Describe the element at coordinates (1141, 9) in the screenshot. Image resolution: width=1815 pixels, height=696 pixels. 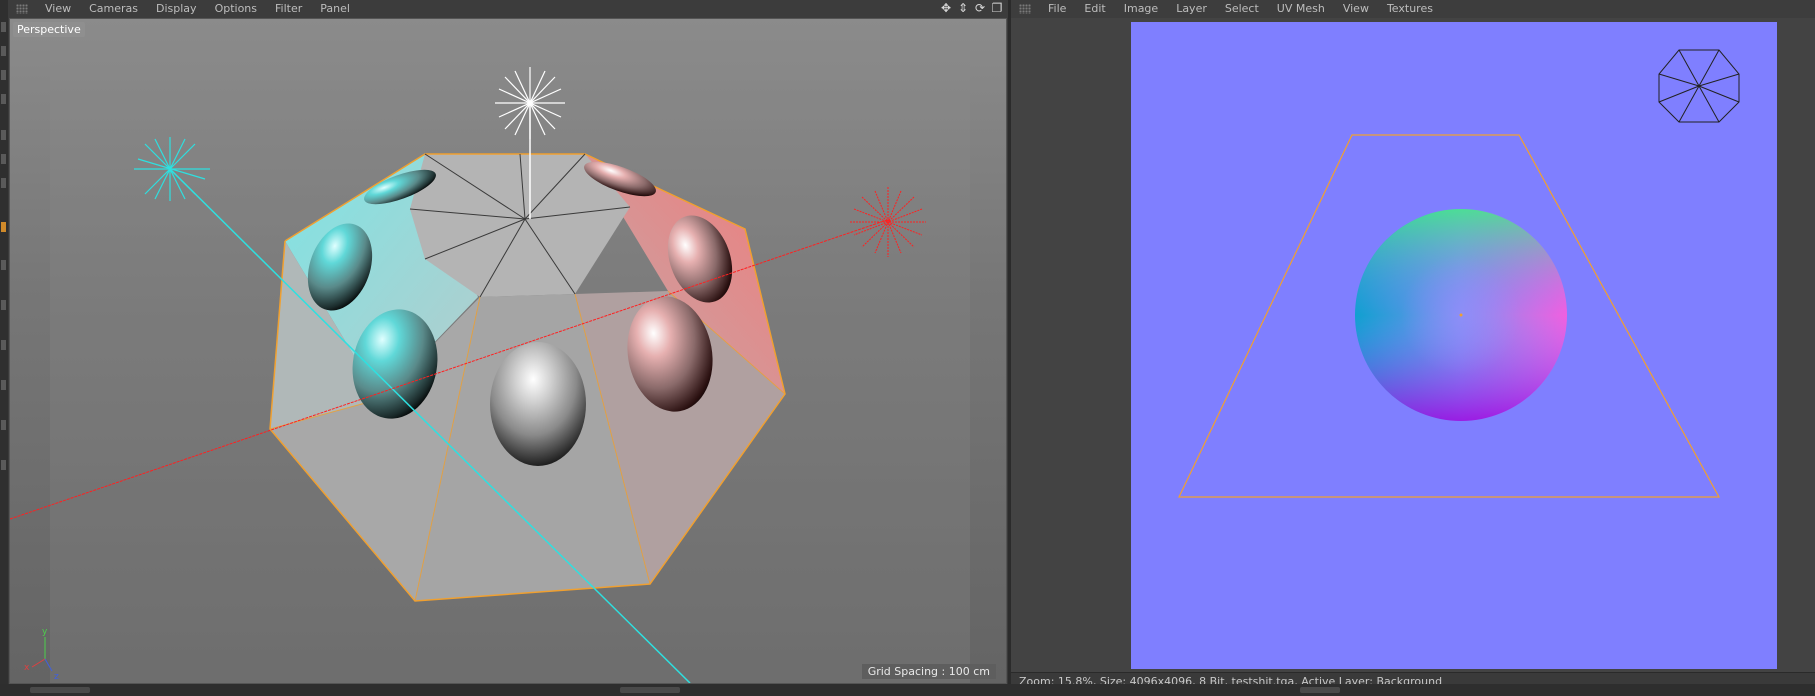
I see `menu-image: Image` at that location.